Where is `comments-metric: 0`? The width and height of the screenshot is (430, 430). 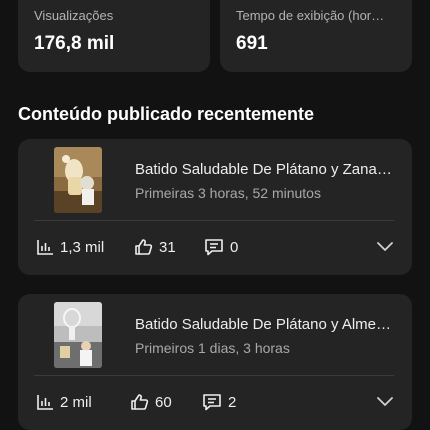
comments-metric: 0 is located at coordinates (221, 247).